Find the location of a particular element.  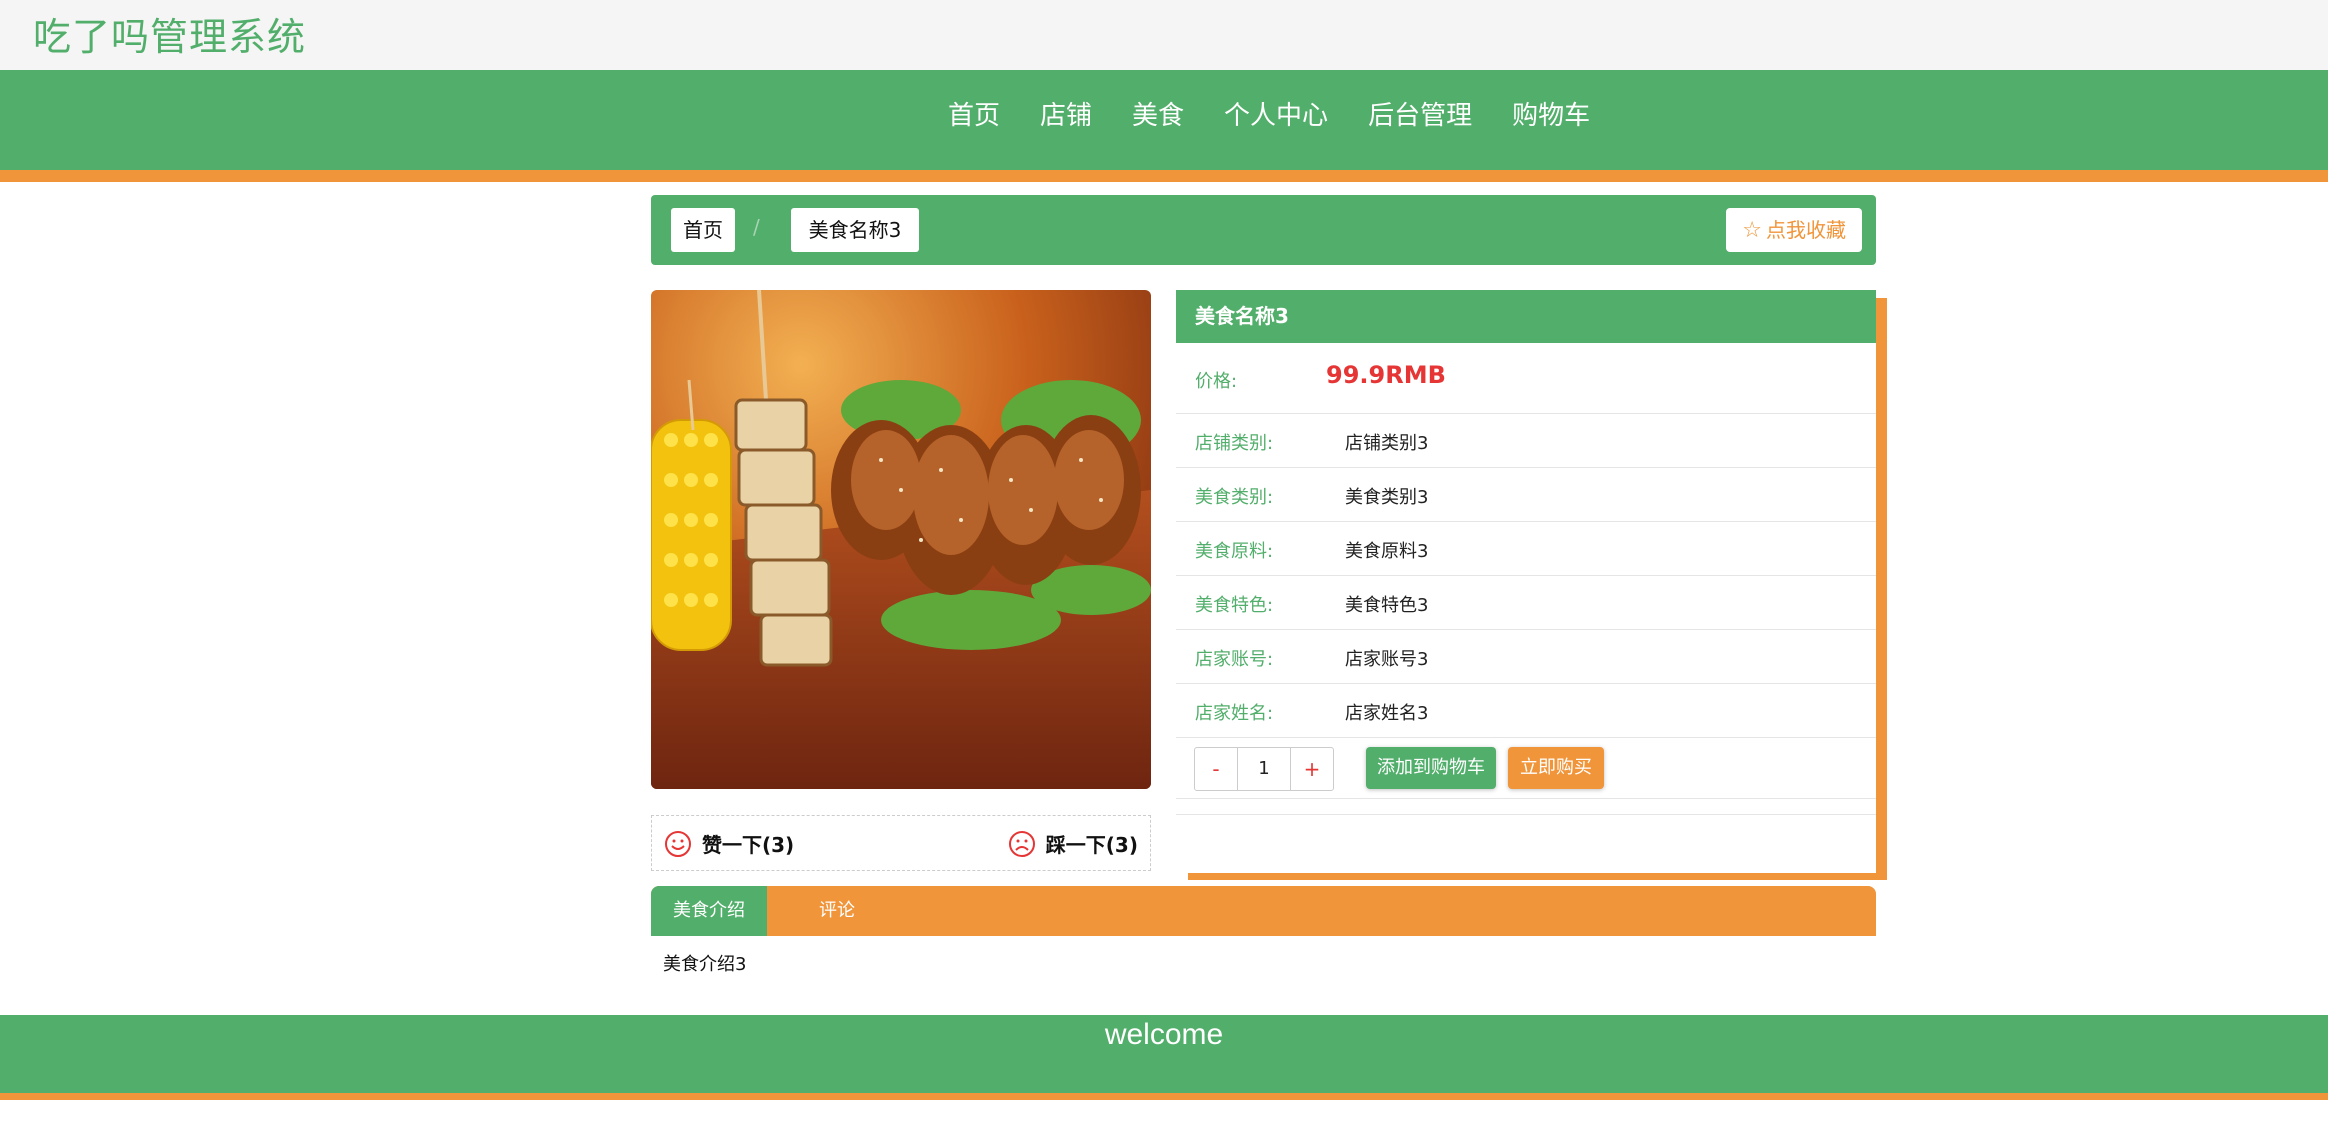

info-row-features: 美食特色: 美食特色3 is located at coordinates (1526, 603).